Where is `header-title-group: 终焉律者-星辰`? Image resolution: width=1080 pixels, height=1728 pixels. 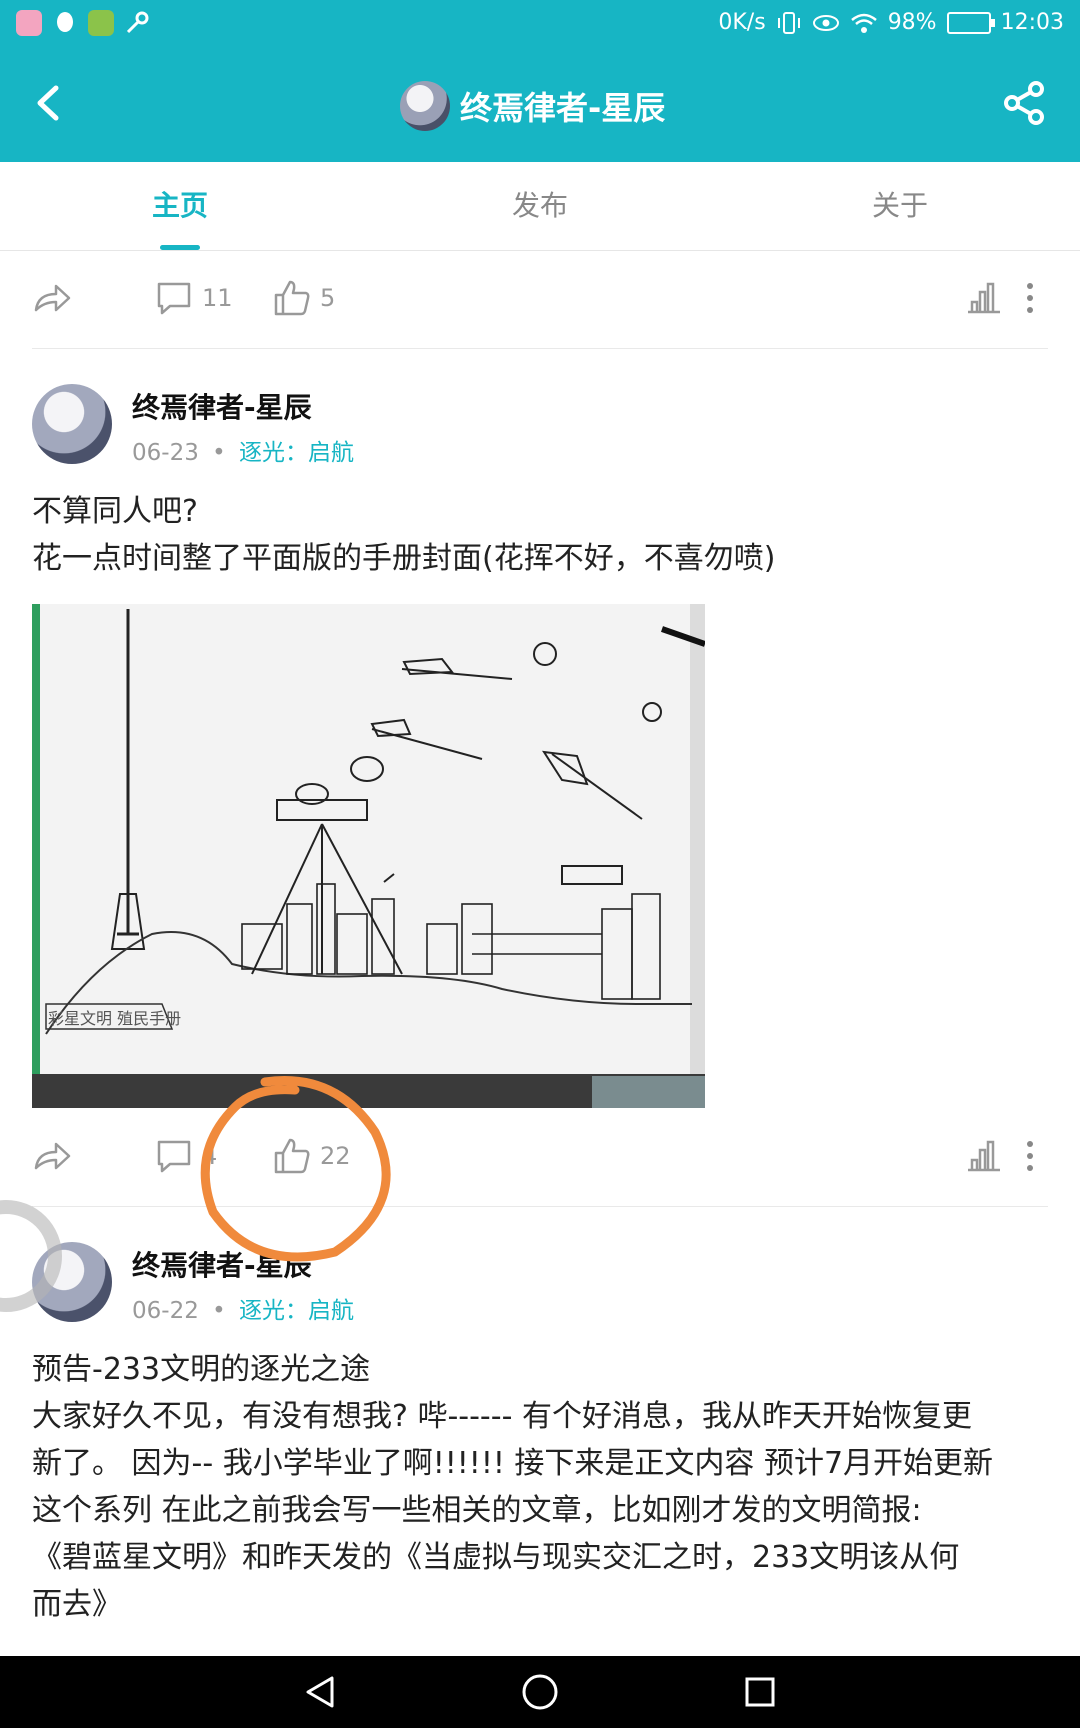
header-title-group: 终焉律者-星辰 is located at coordinates (532, 106).